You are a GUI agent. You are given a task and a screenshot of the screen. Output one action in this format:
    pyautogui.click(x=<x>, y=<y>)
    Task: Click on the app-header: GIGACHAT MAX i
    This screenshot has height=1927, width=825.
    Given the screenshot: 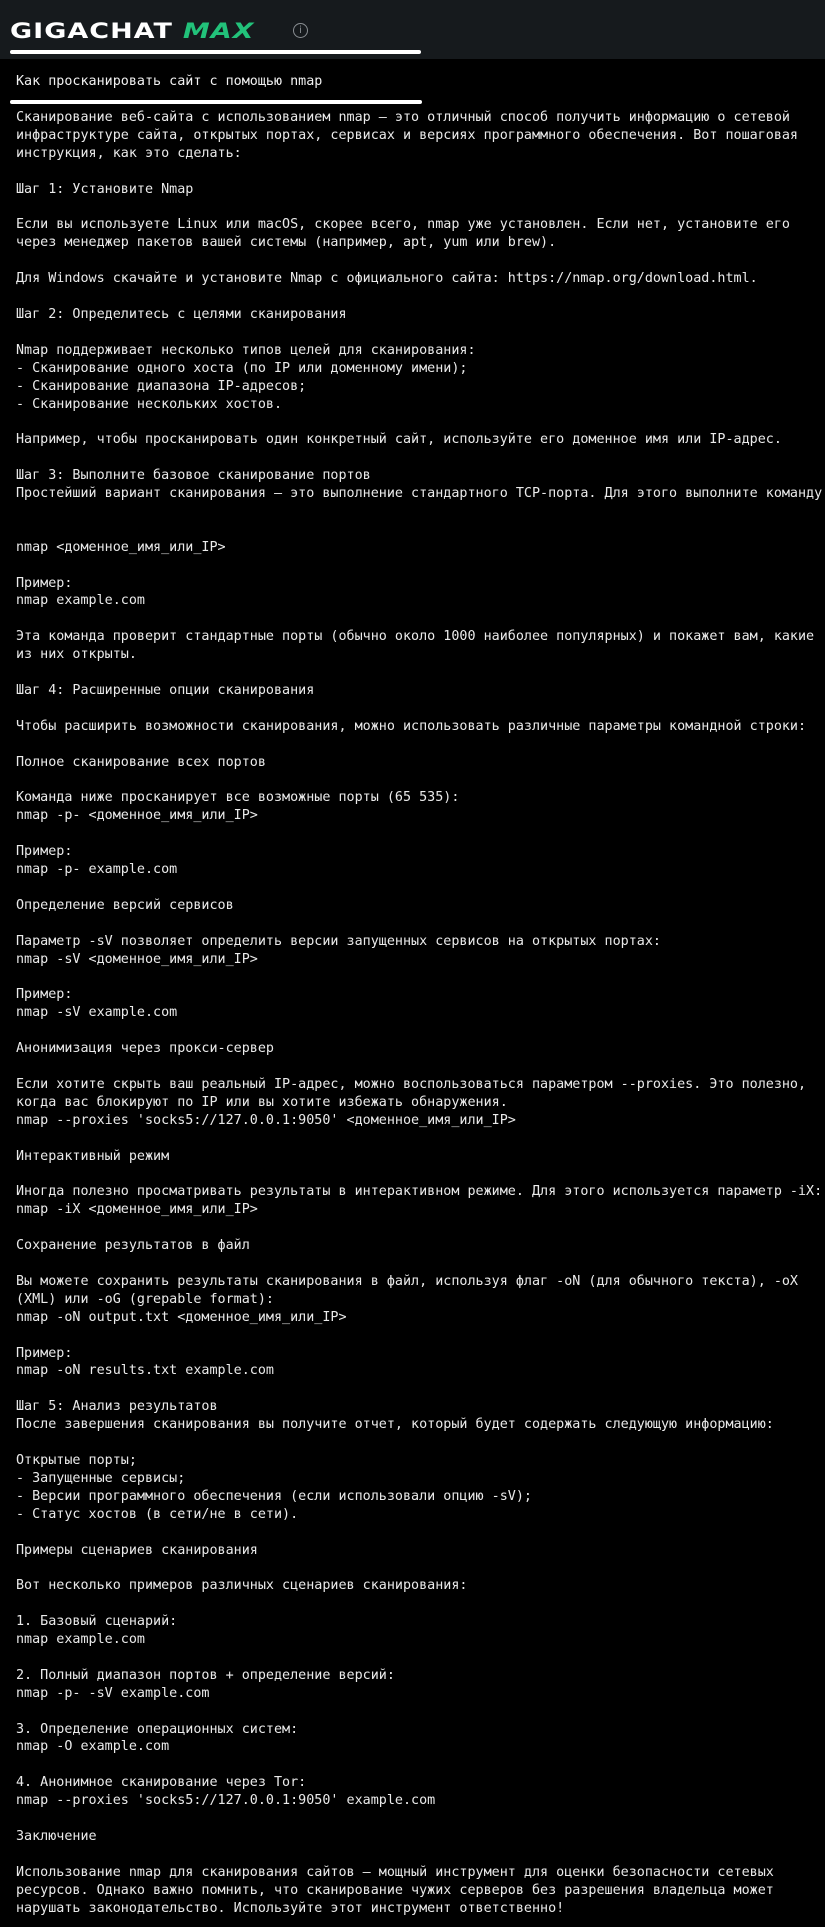 What is the action you would take?
    pyautogui.click(x=412, y=29)
    